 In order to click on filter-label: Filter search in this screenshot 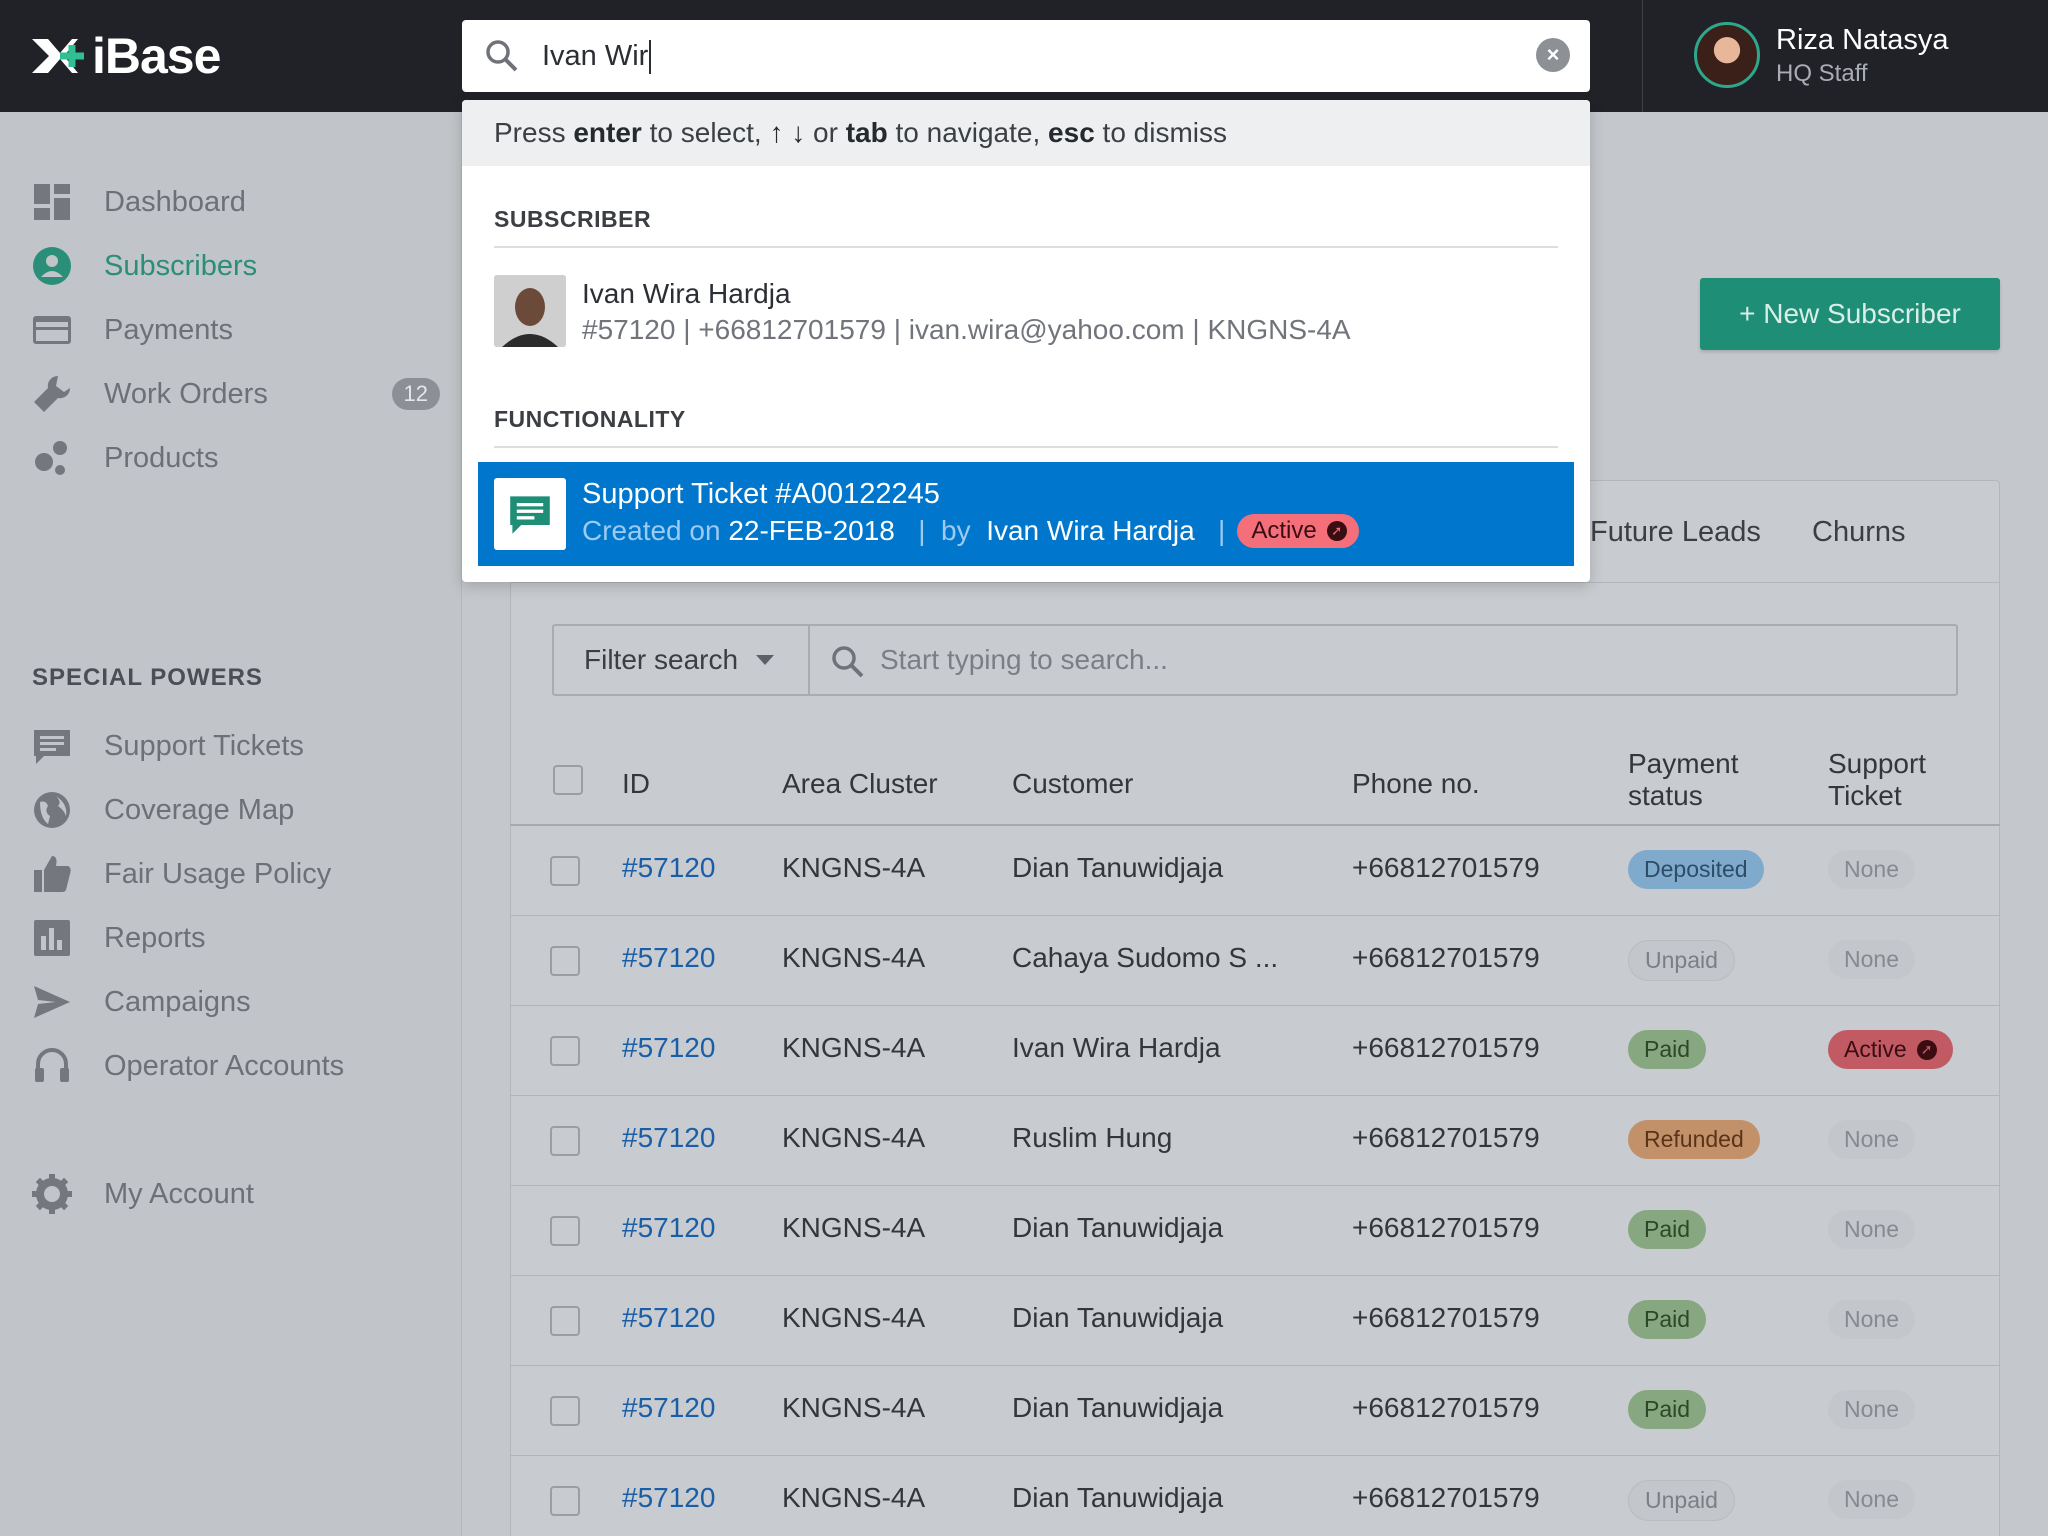, I will do `click(661, 659)`.